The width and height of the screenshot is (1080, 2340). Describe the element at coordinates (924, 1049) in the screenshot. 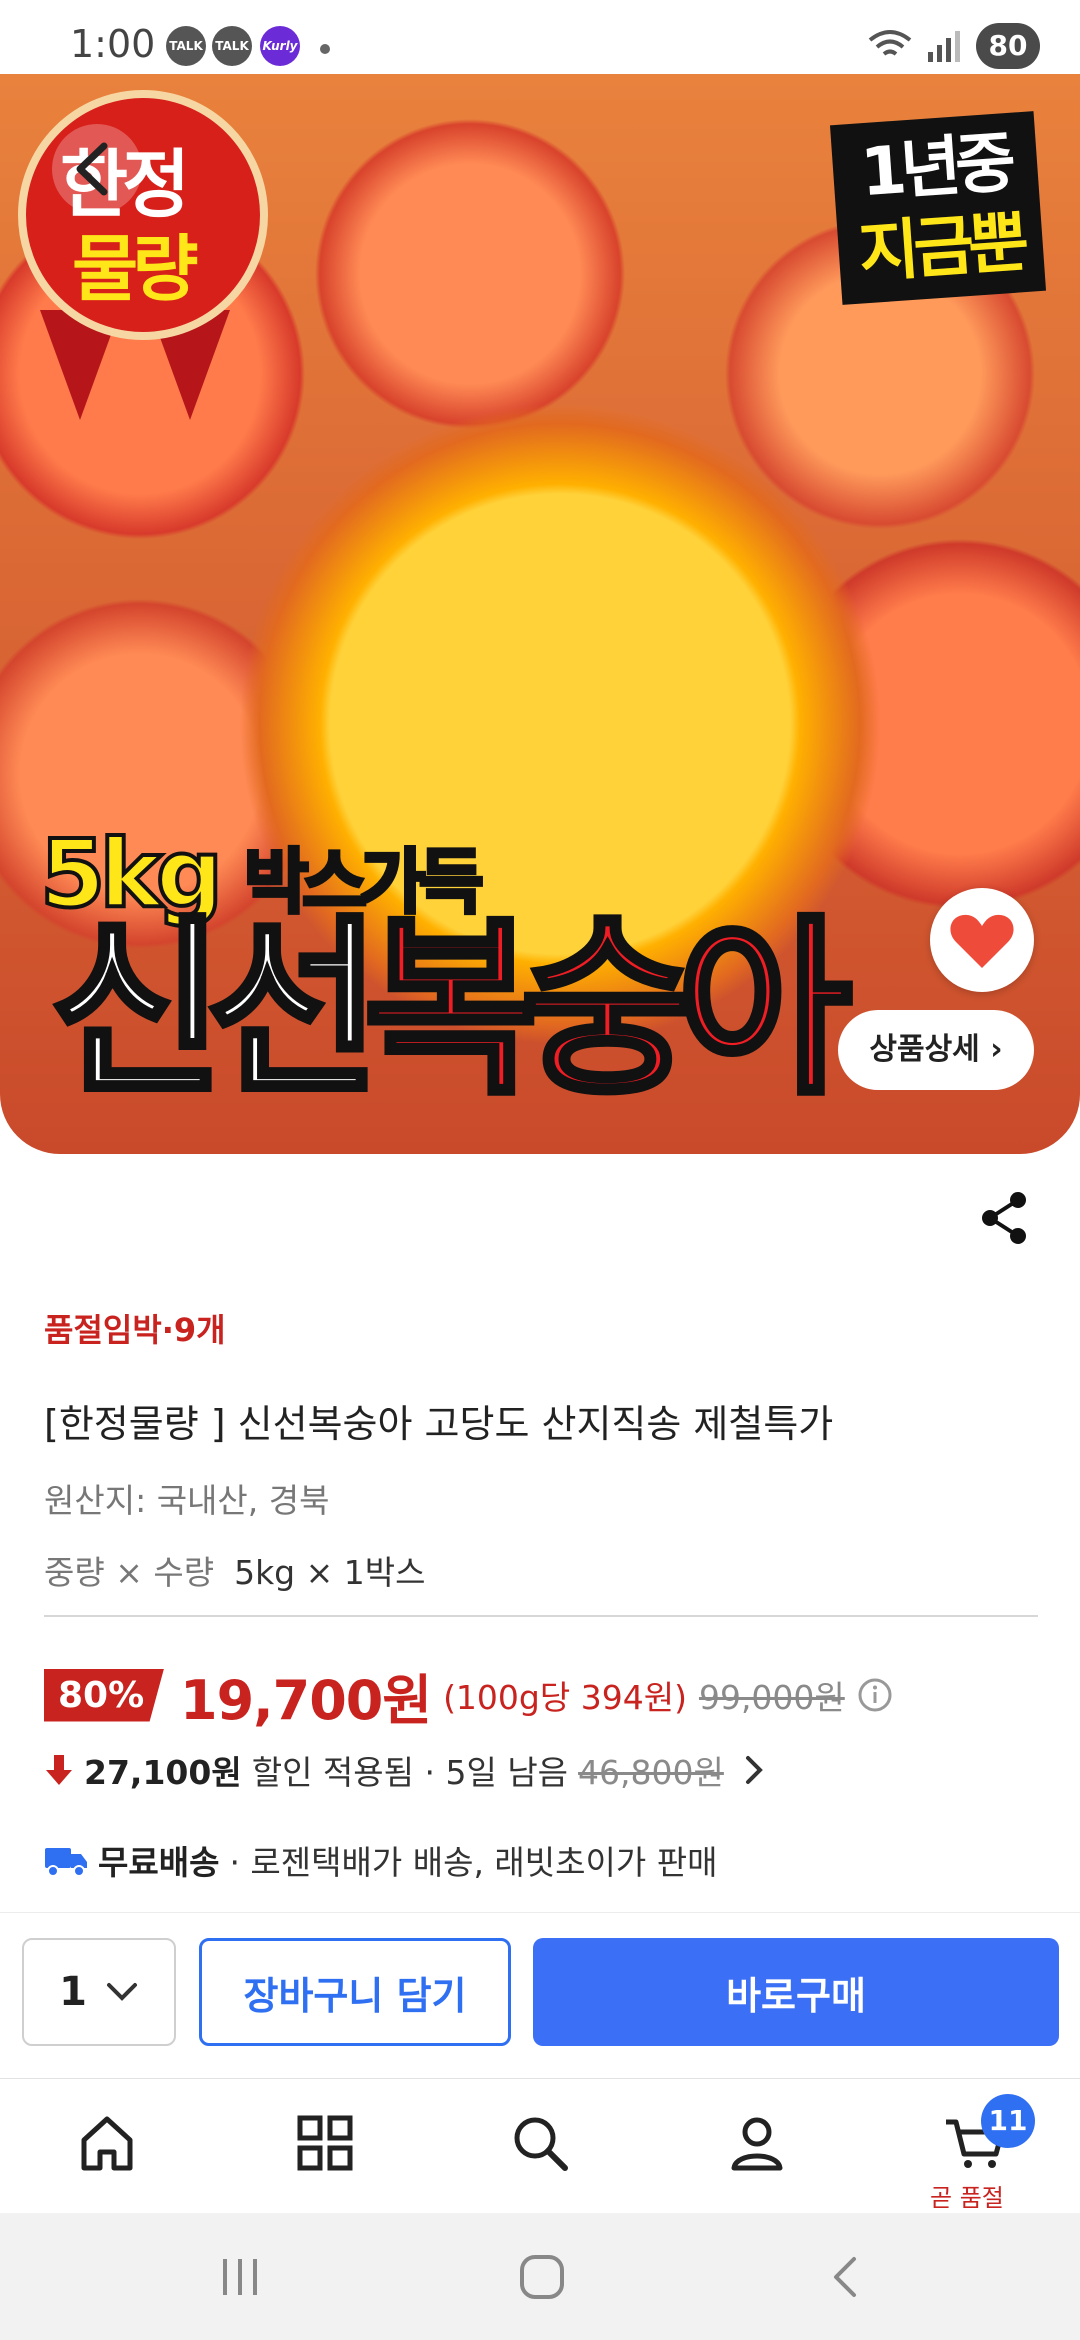

I see `product-detail-label: 상품상세` at that location.